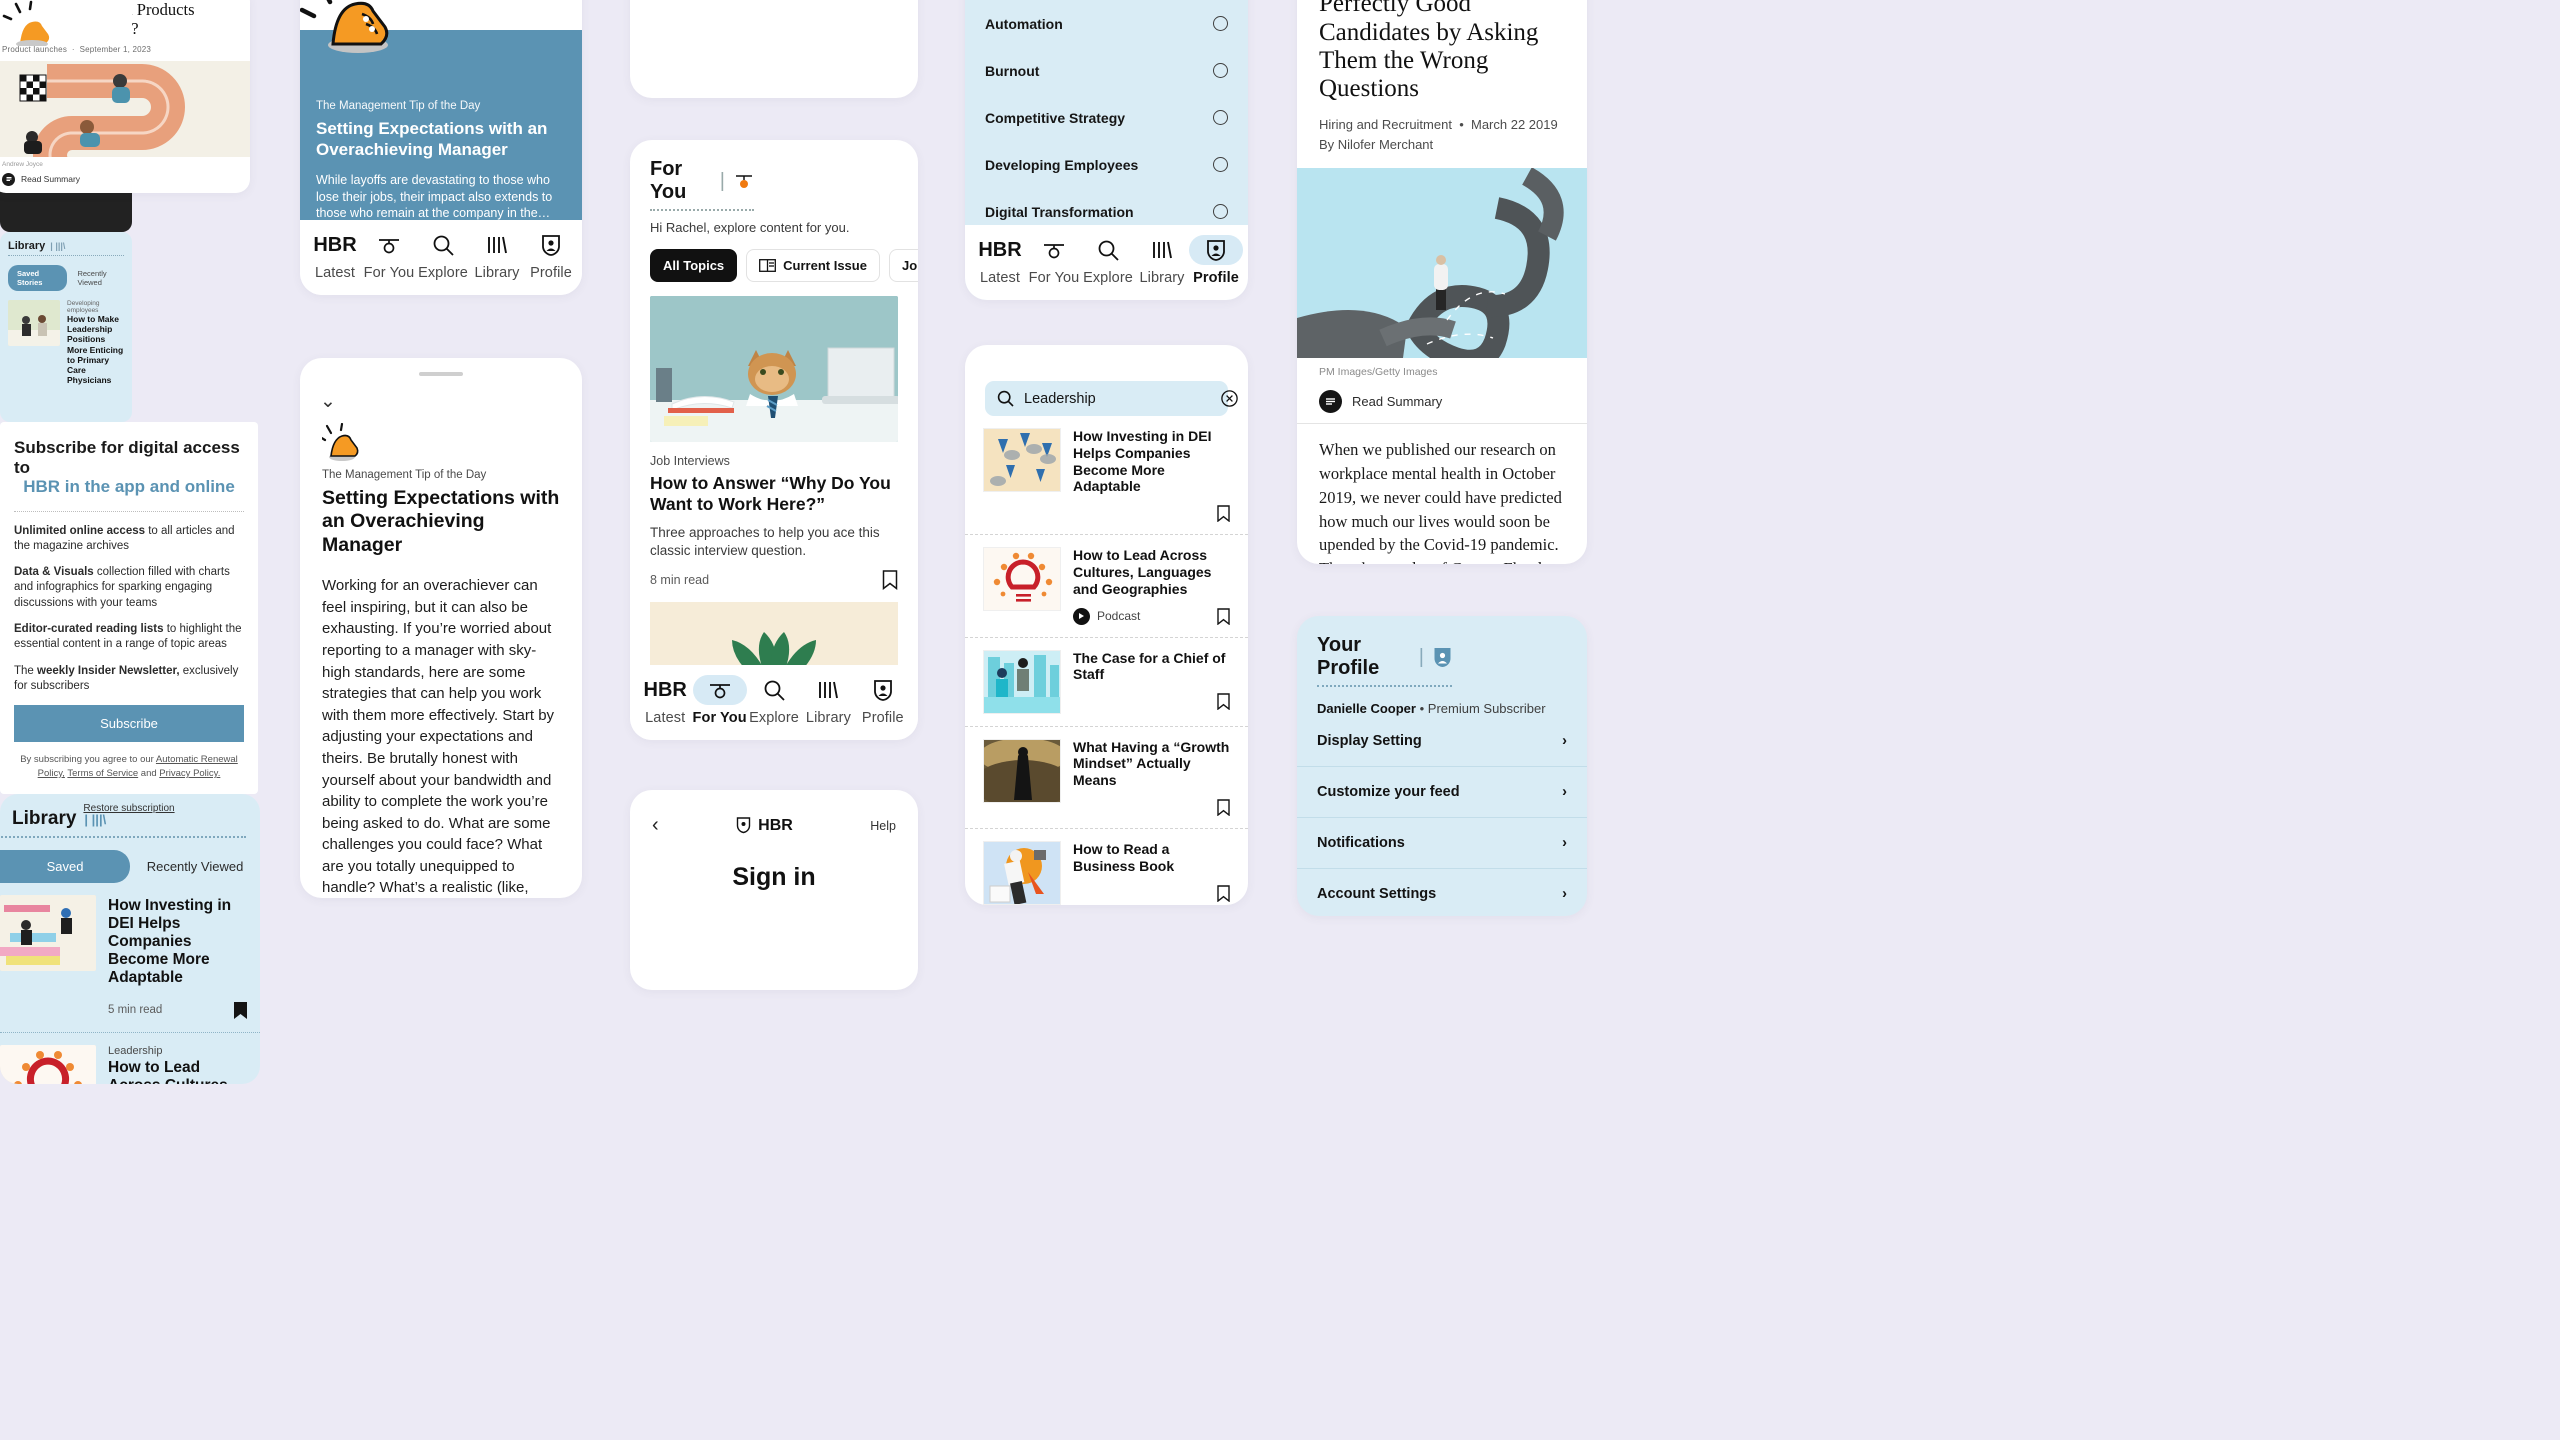  I want to click on chevron-right-icon: ›, so click(1564, 894).